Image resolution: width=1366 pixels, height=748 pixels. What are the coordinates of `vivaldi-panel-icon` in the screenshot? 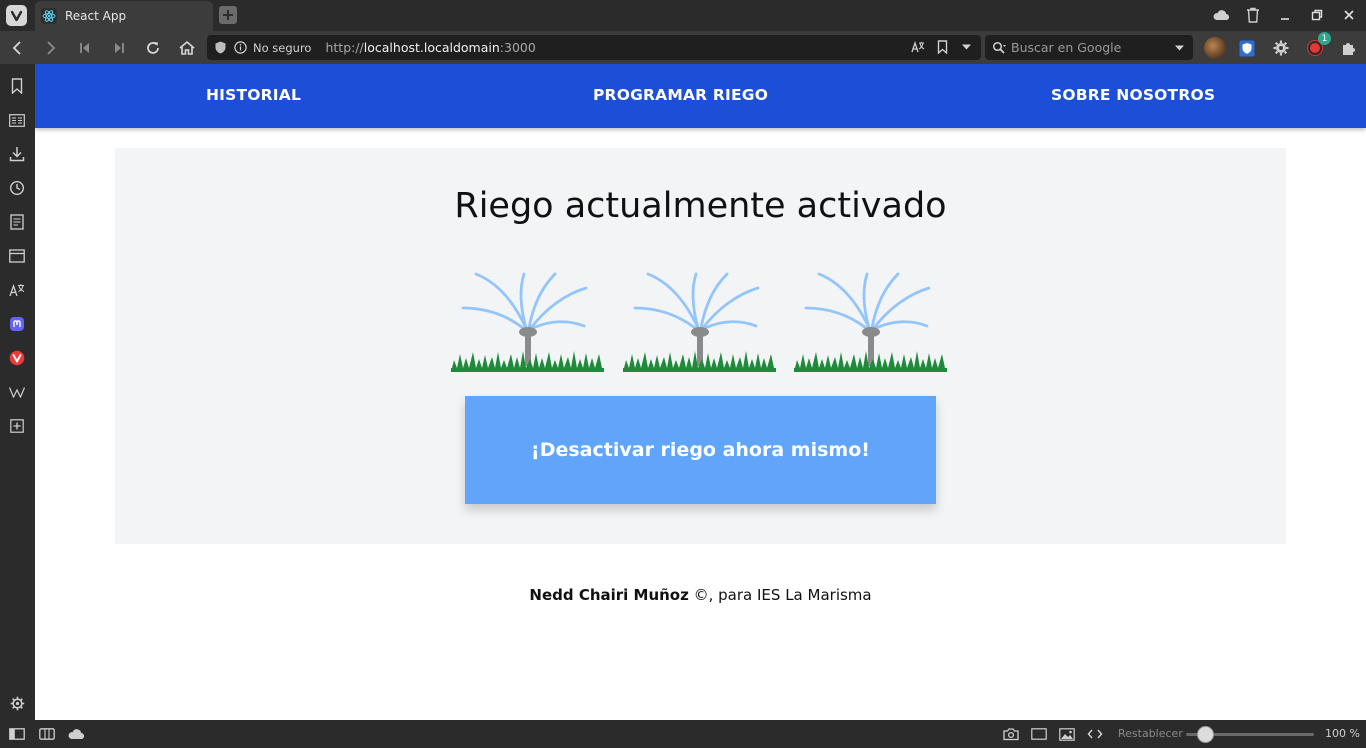 It's located at (17, 358).